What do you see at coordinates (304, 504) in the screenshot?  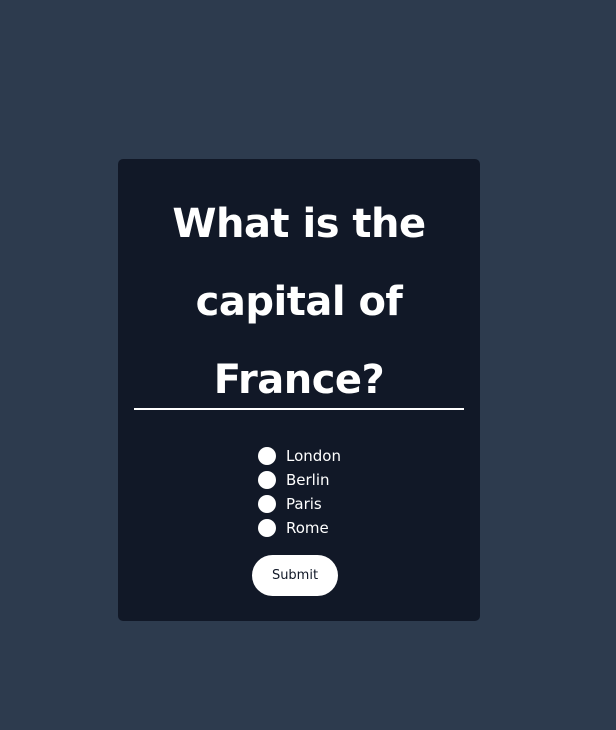 I see `option-label: Paris` at bounding box center [304, 504].